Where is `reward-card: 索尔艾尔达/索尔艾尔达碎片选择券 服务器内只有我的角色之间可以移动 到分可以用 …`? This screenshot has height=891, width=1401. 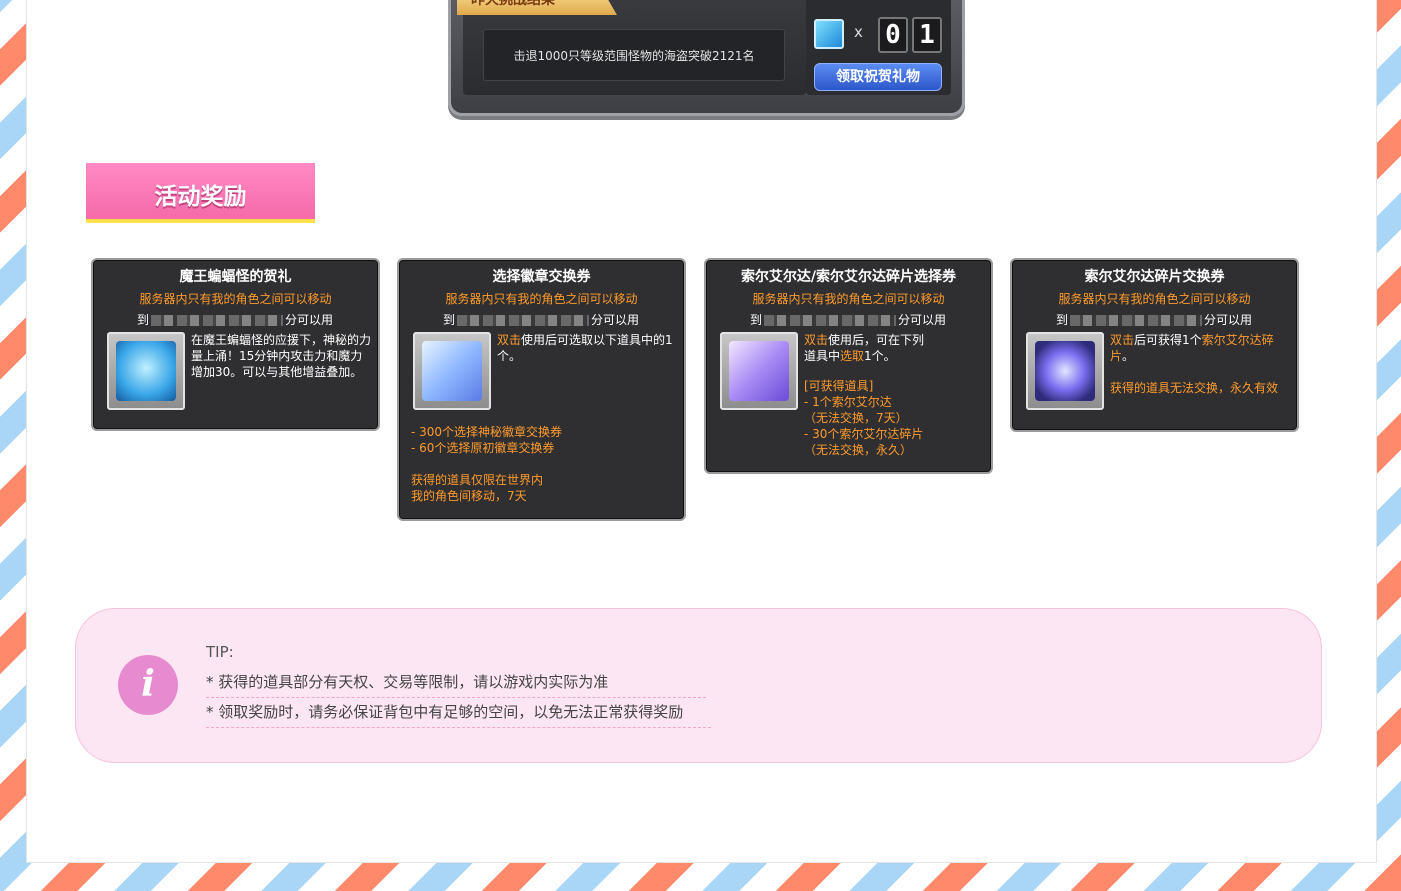
reward-card: 索尔艾尔达/索尔艾尔达碎片选择券 服务器内只有我的角色之间可以移动 到分可以用 … is located at coordinates (848, 366).